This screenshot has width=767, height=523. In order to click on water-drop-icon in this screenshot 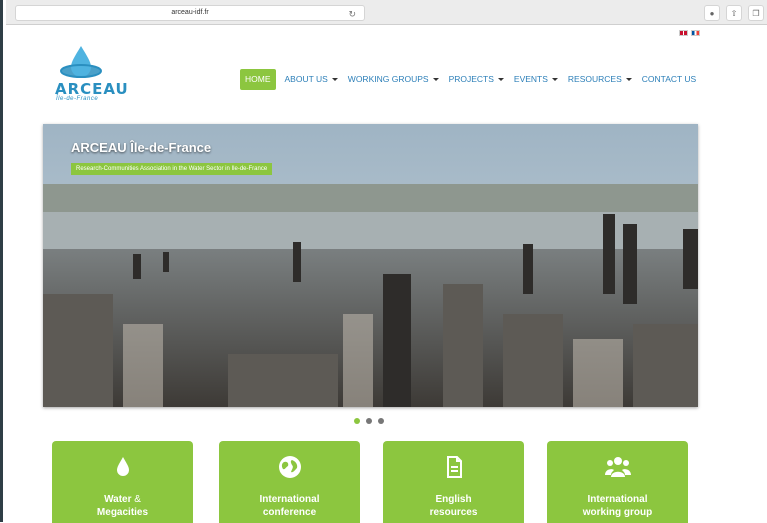, I will do `click(122, 466)`.